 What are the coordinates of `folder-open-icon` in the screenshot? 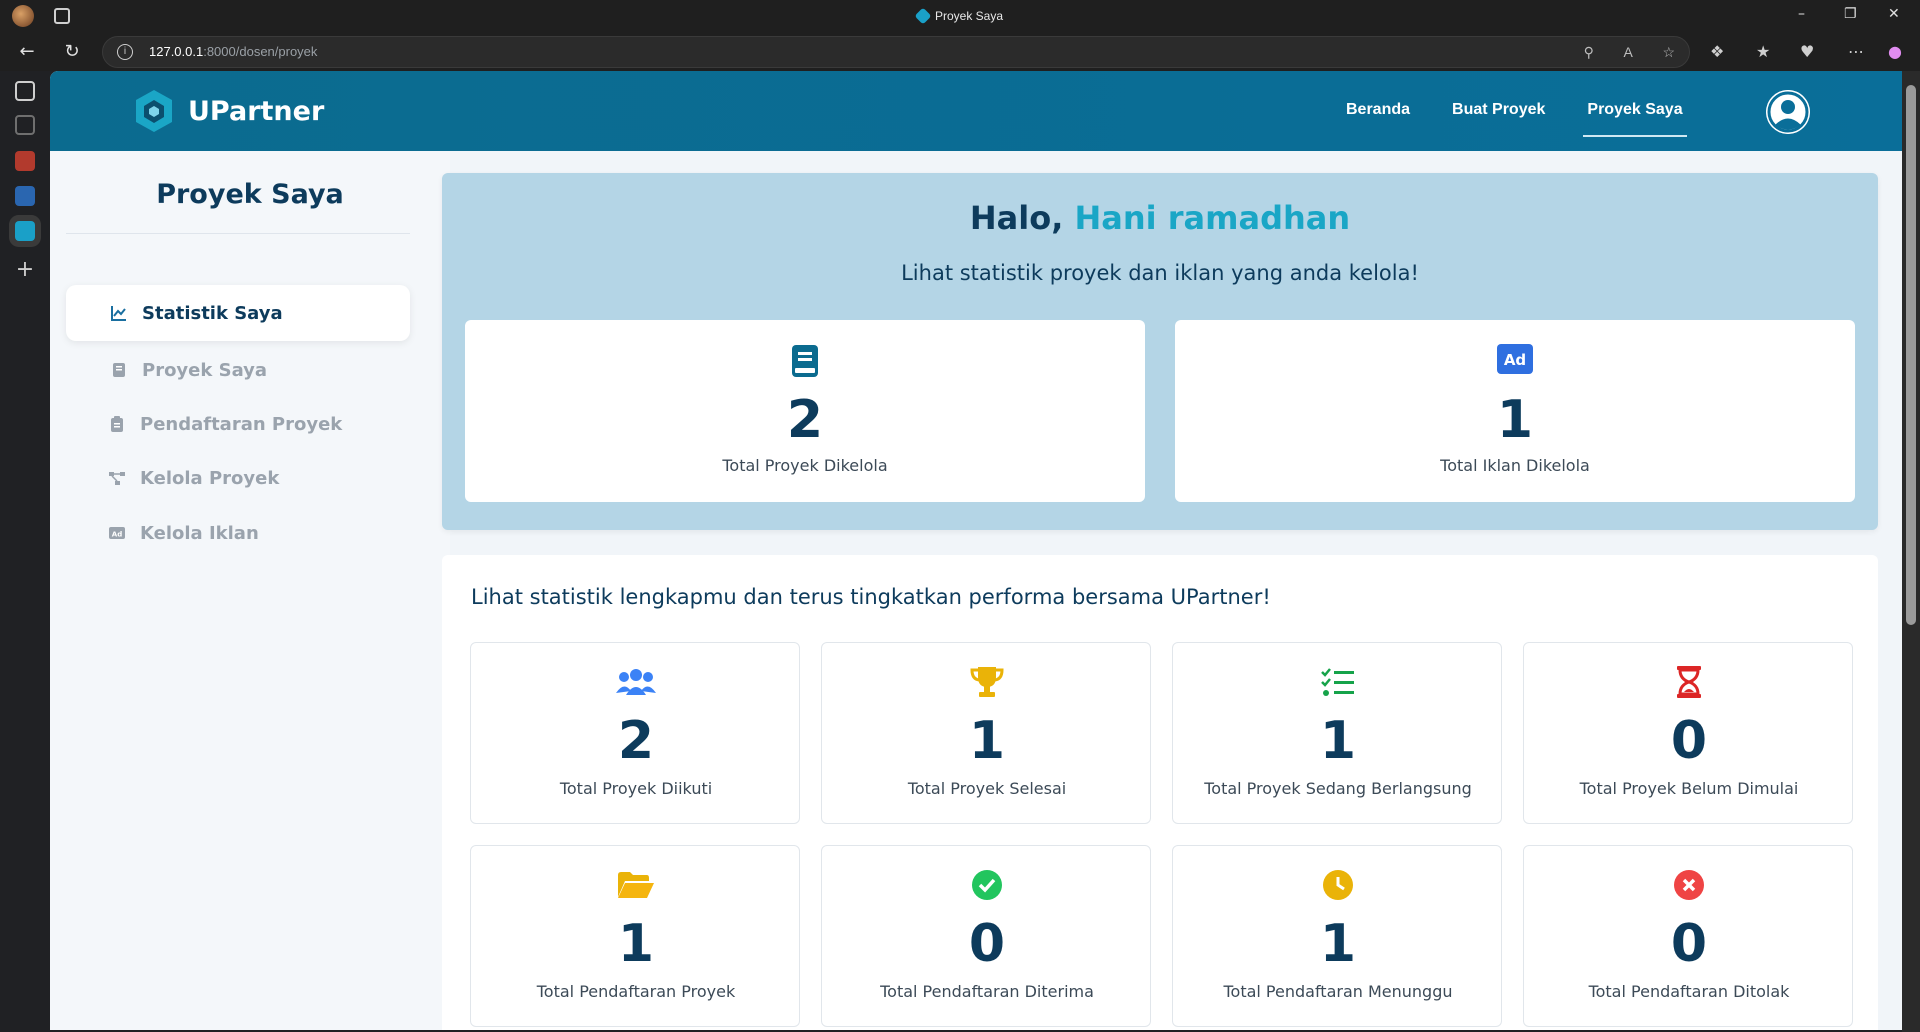 It's located at (636, 885).